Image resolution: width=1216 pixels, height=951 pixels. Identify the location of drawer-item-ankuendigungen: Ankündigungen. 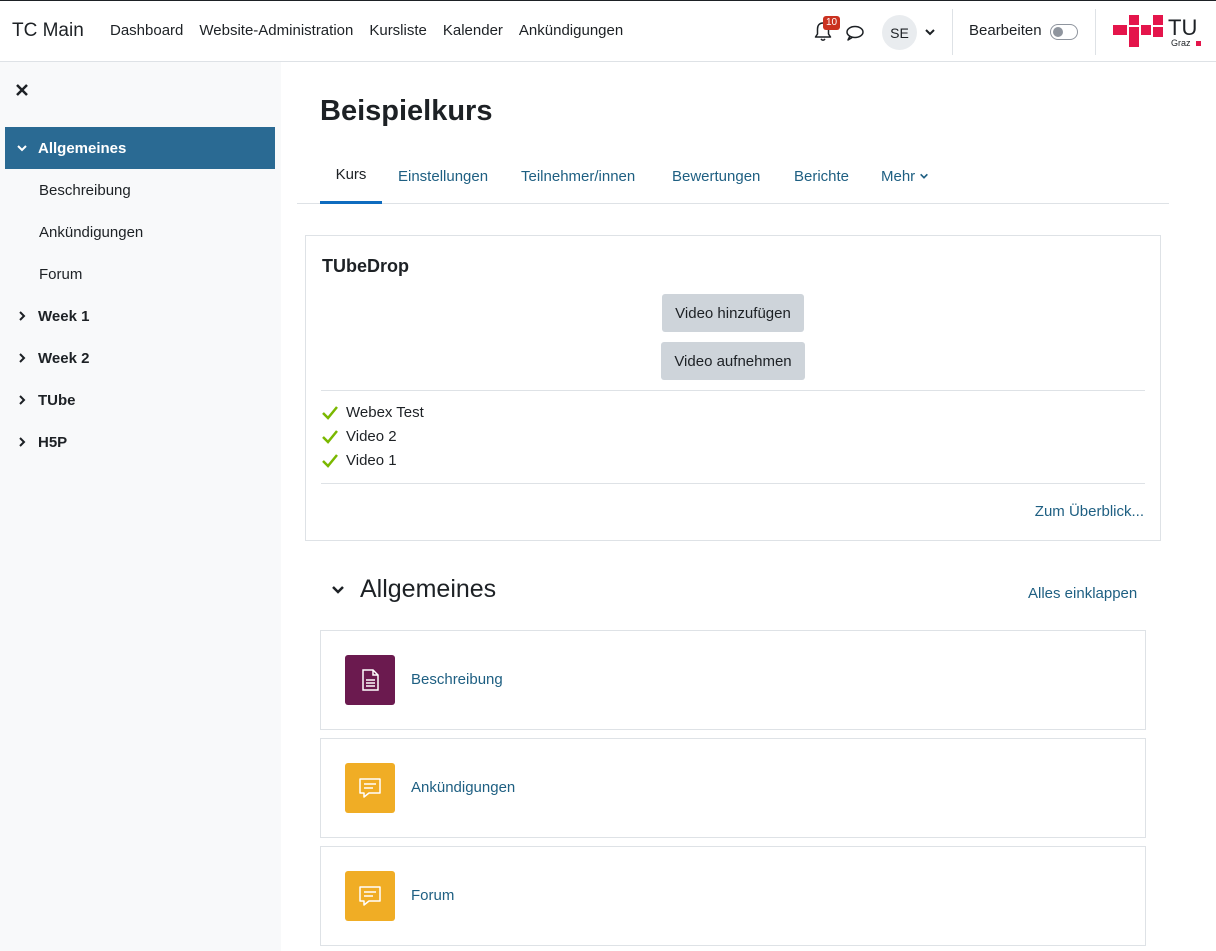
(140, 232).